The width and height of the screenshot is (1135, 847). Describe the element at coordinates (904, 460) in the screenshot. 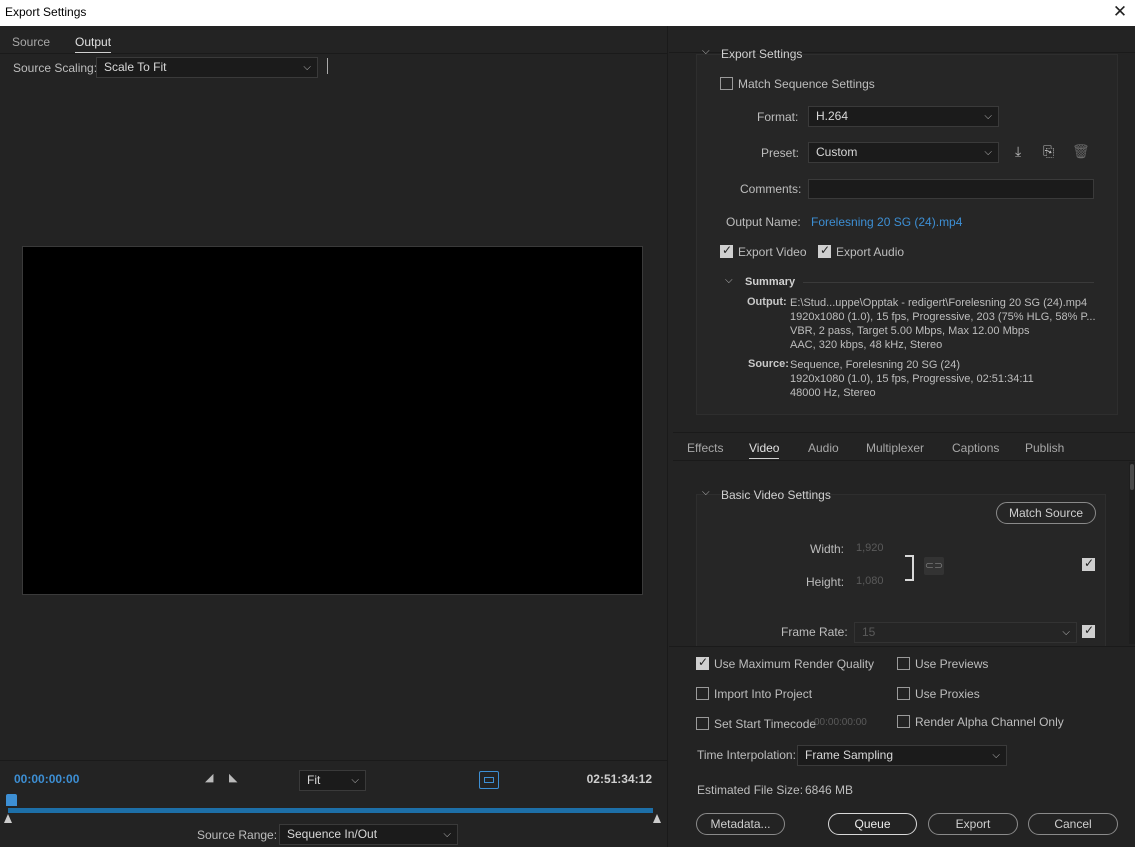

I see `tabs-bottom-rule` at that location.